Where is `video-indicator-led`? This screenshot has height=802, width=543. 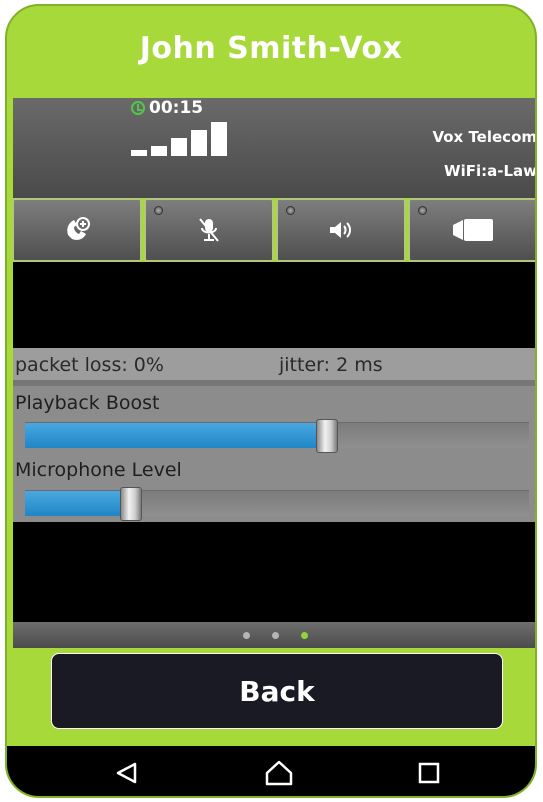
video-indicator-led is located at coordinates (422, 210).